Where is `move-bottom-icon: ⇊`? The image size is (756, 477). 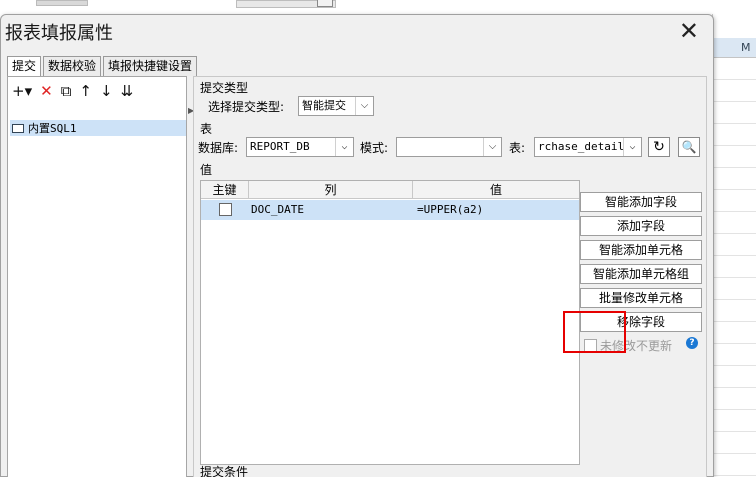
move-bottom-icon: ⇊ is located at coordinates (127, 91).